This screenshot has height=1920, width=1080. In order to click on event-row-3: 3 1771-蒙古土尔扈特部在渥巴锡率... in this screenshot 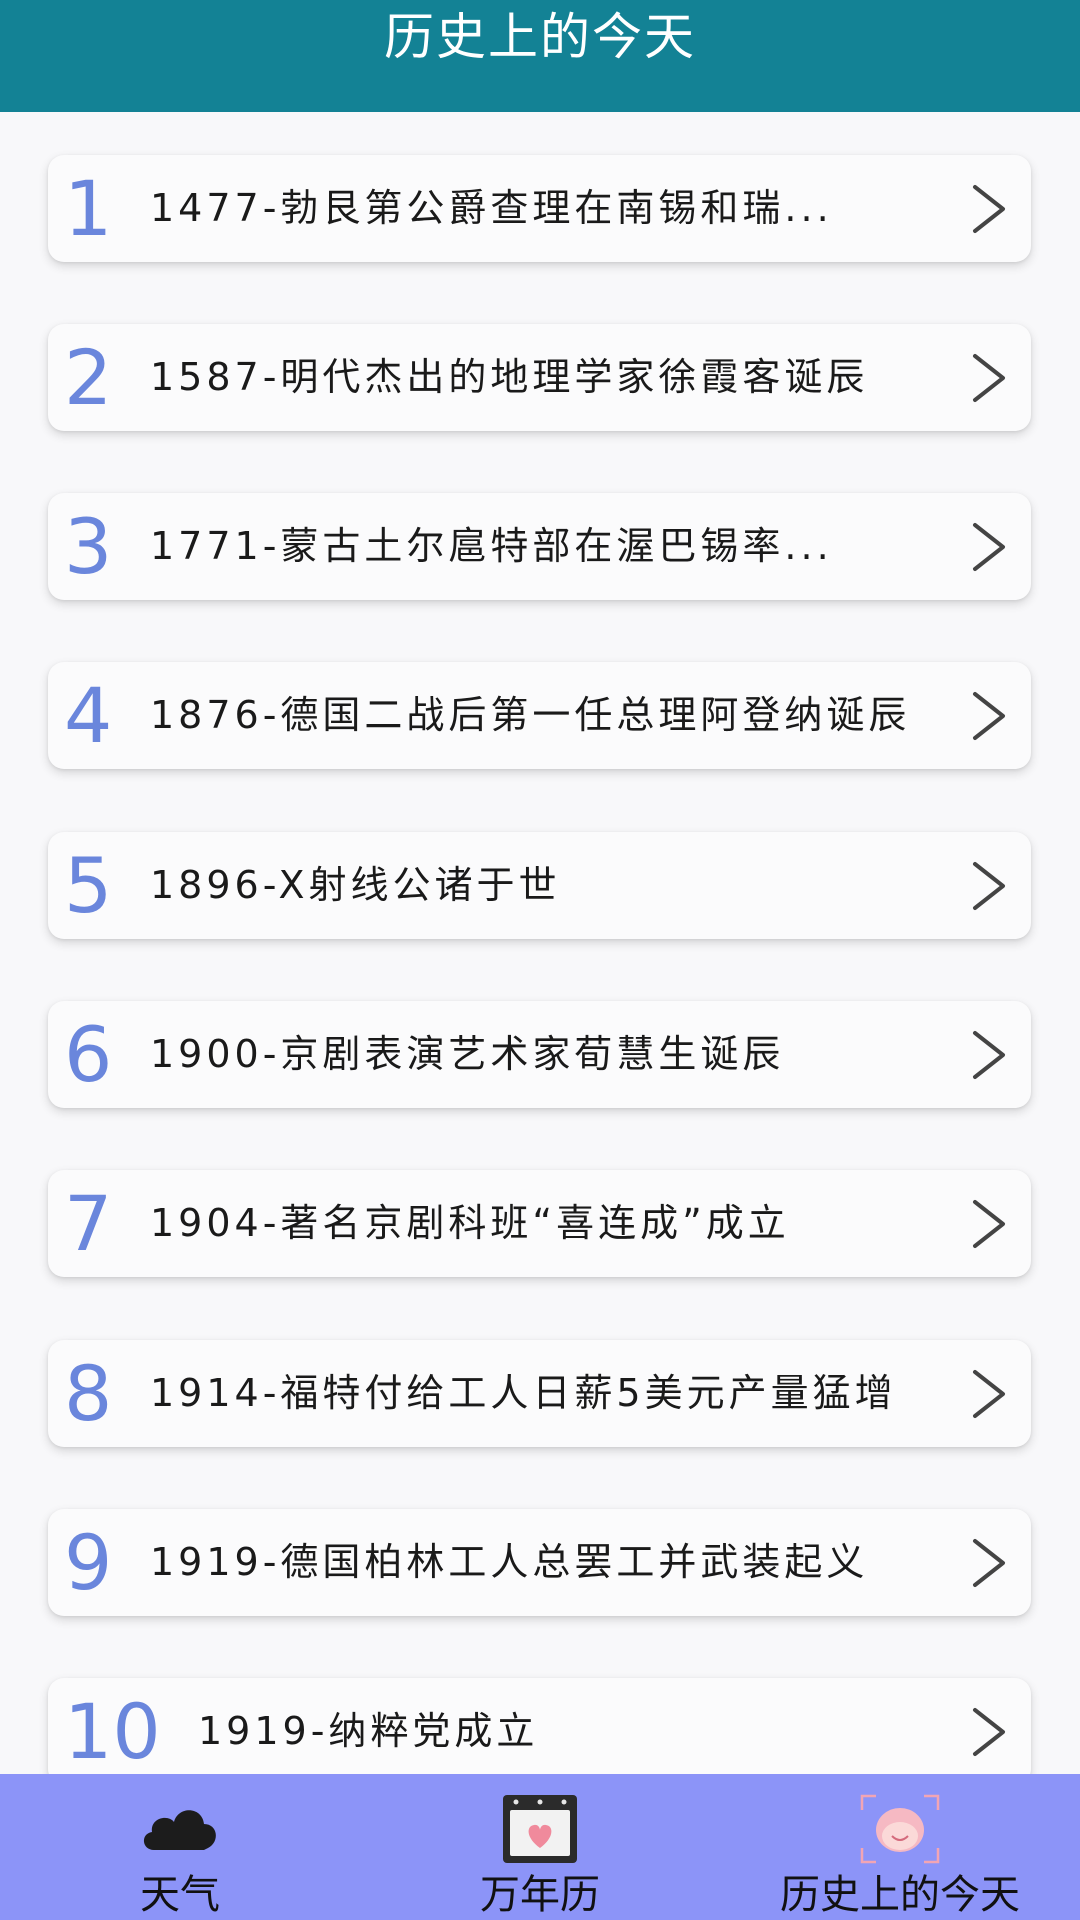, I will do `click(539, 546)`.